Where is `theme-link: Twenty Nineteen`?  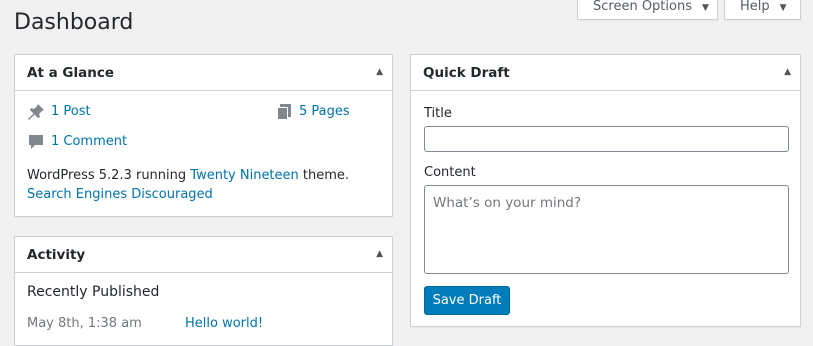 theme-link: Twenty Nineteen is located at coordinates (244, 175).